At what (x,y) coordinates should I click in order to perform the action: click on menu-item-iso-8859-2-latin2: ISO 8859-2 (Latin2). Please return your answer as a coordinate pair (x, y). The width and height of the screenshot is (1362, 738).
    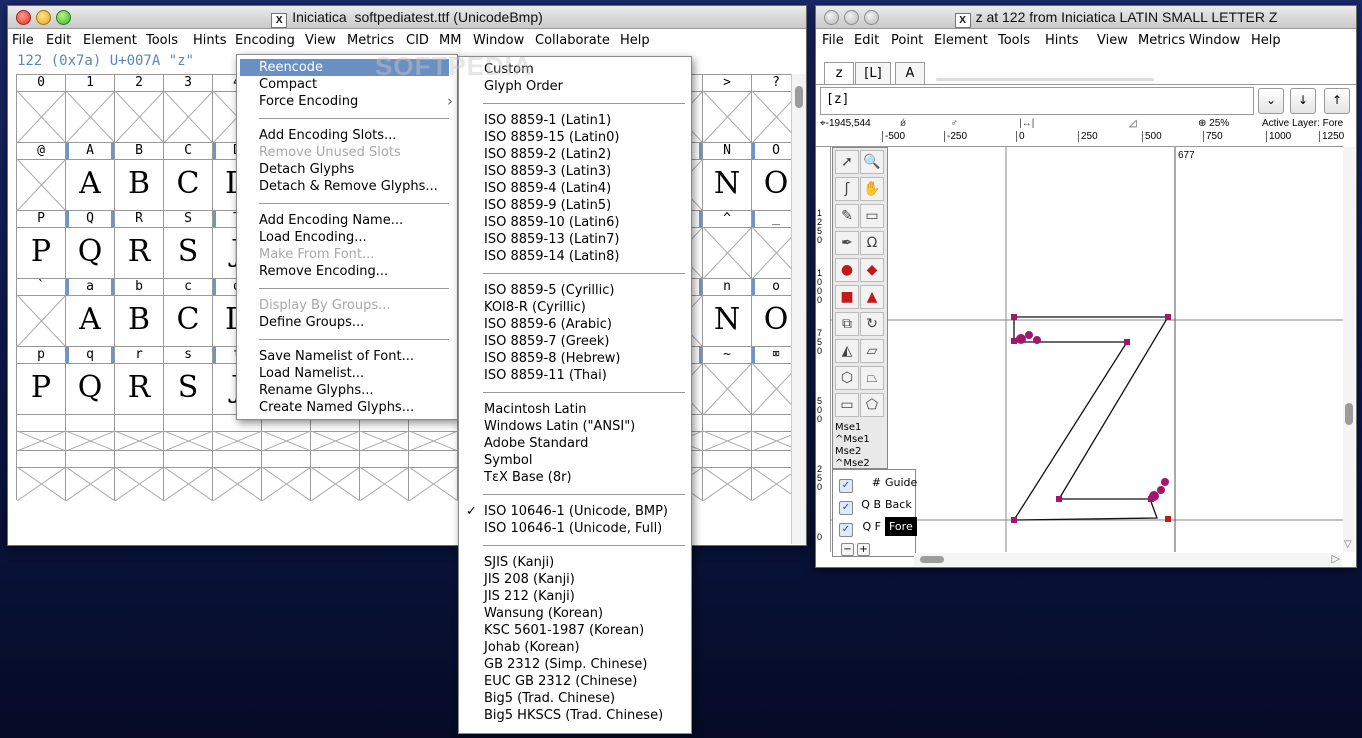
    Looking at the image, I should click on (575, 154).